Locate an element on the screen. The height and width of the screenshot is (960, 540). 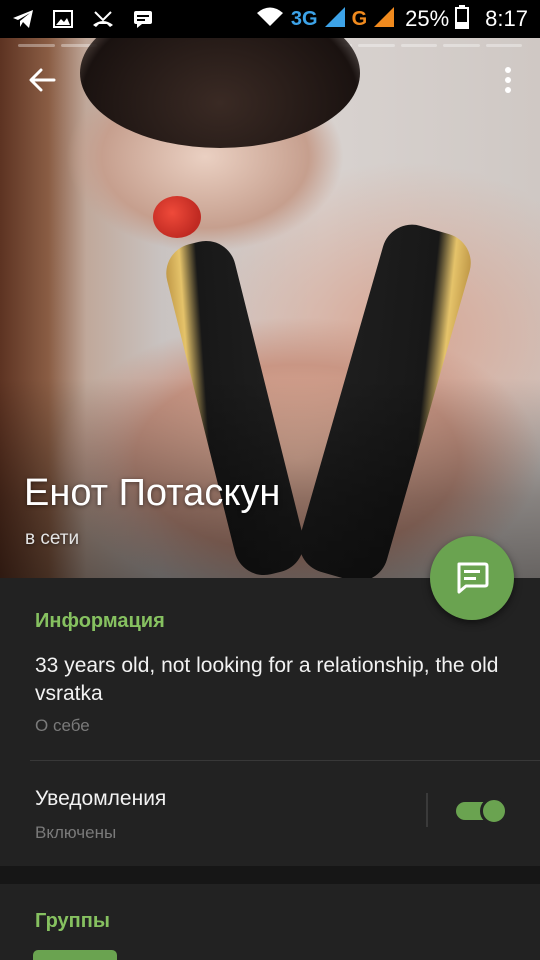
arrow-left-icon is located at coordinates (42, 80).